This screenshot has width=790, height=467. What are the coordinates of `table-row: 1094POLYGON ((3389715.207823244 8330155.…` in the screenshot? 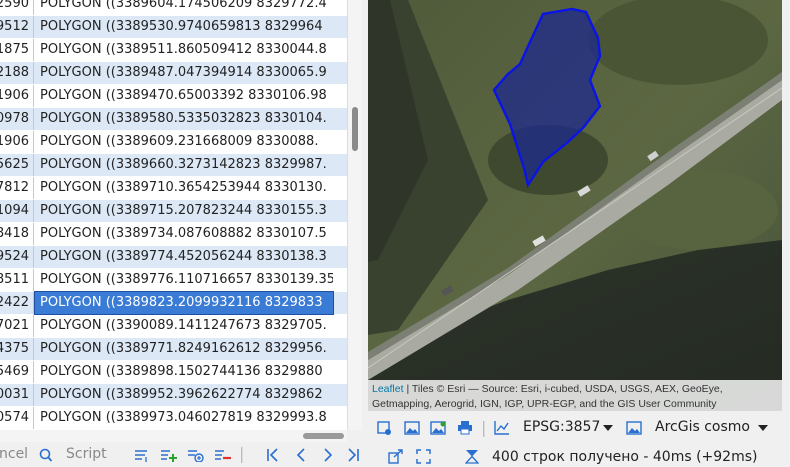 It's located at (173, 211).